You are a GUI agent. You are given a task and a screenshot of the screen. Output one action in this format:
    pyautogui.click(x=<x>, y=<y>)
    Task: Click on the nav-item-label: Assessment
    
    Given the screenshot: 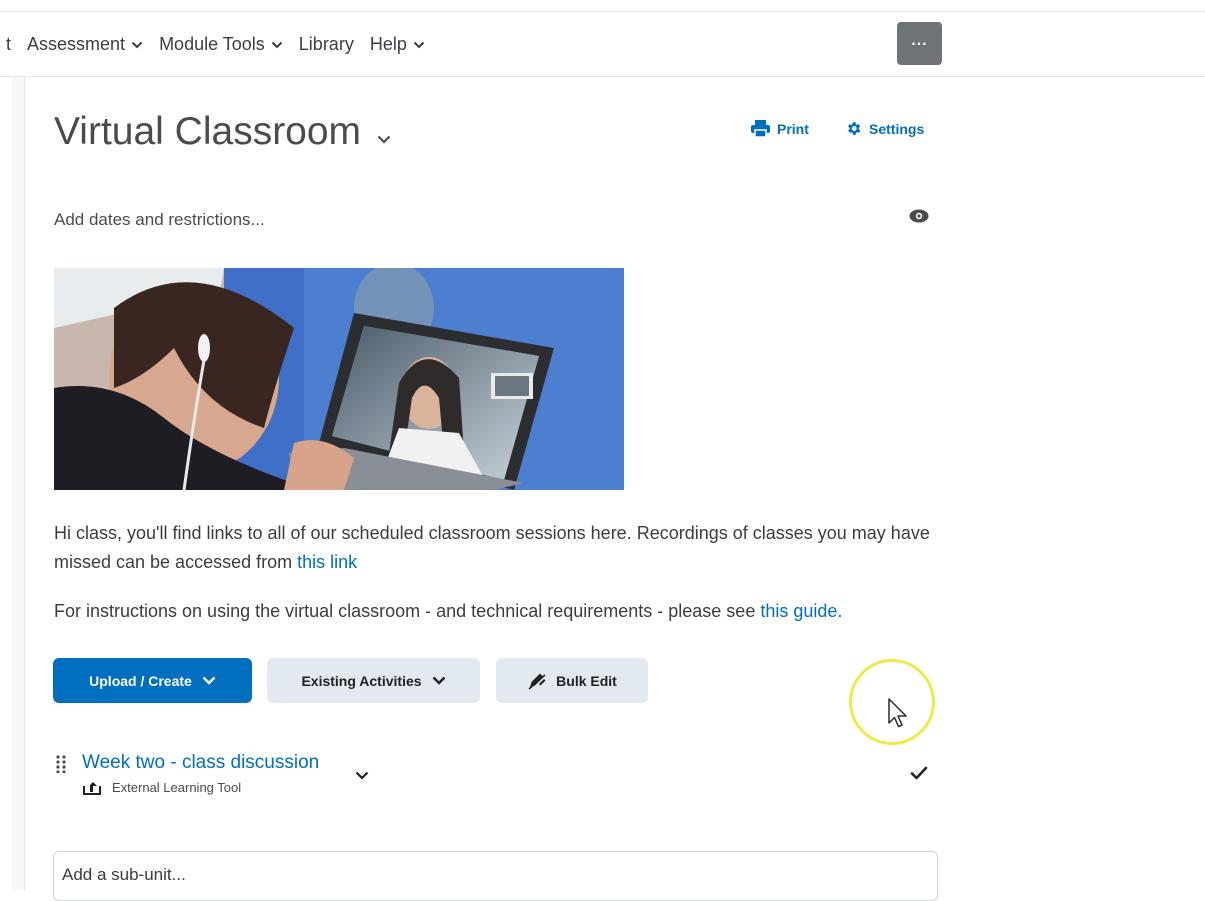 What is the action you would take?
    pyautogui.click(x=76, y=44)
    